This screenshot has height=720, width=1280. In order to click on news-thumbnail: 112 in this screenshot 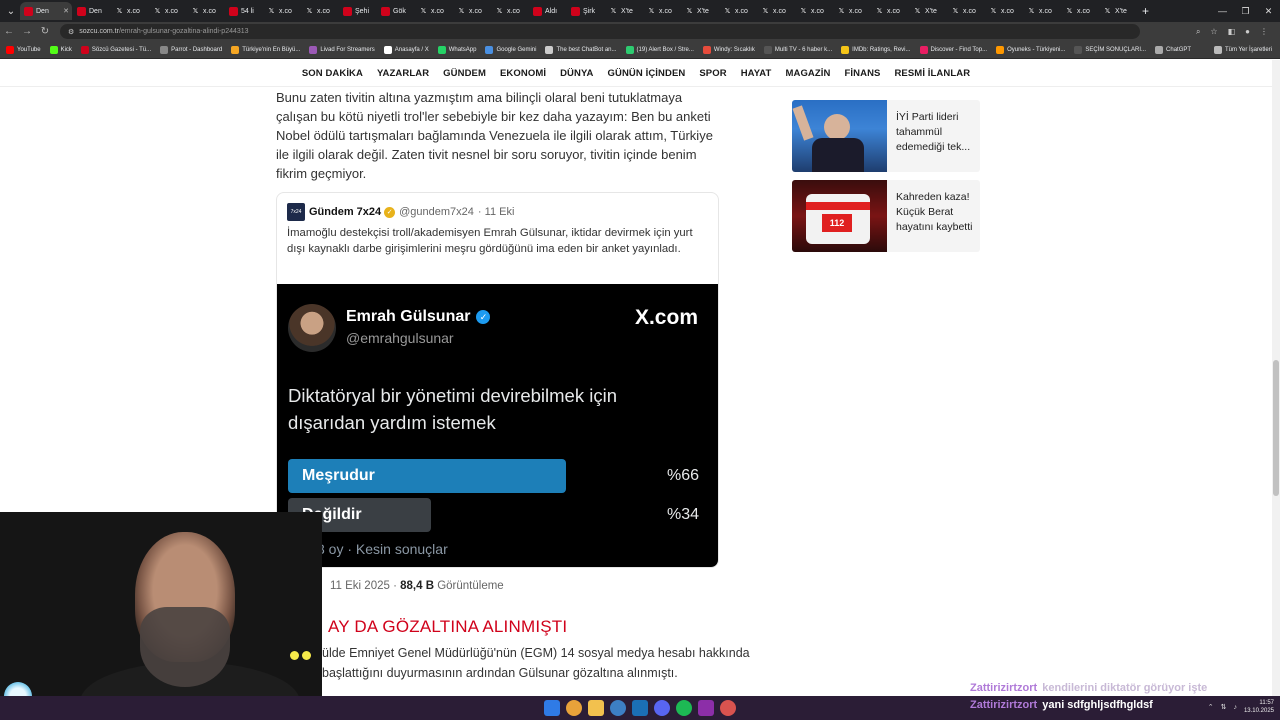, I will do `click(839, 216)`.